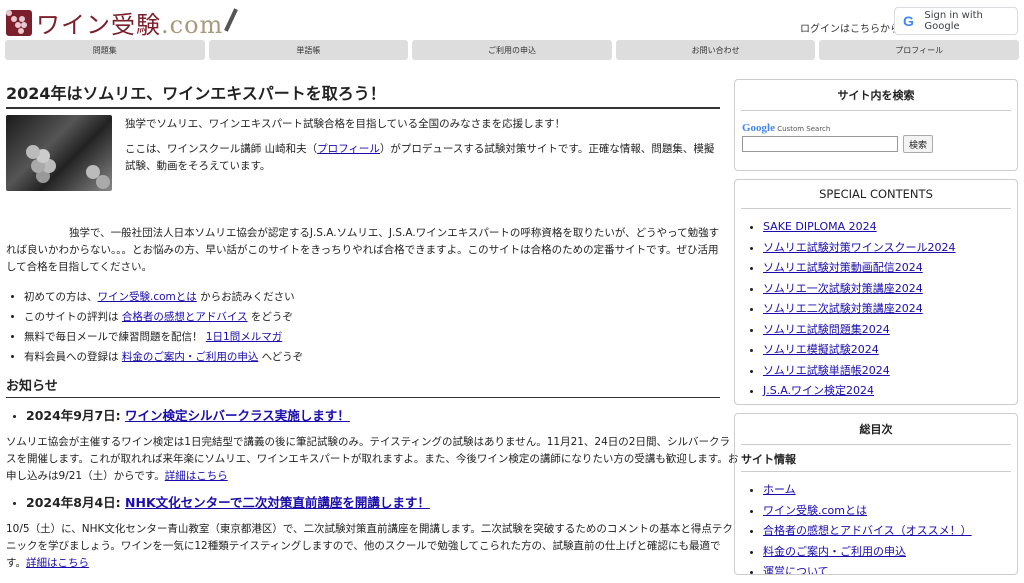 This screenshot has width=1024, height=583. I want to click on bullet-text: からお読みください, so click(245, 297).